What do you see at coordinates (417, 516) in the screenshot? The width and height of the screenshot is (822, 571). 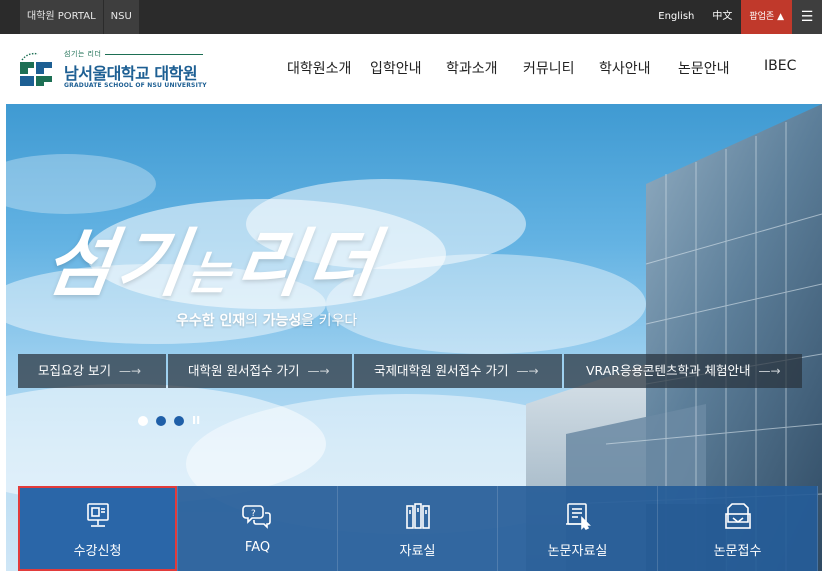 I see `binders-icon` at bounding box center [417, 516].